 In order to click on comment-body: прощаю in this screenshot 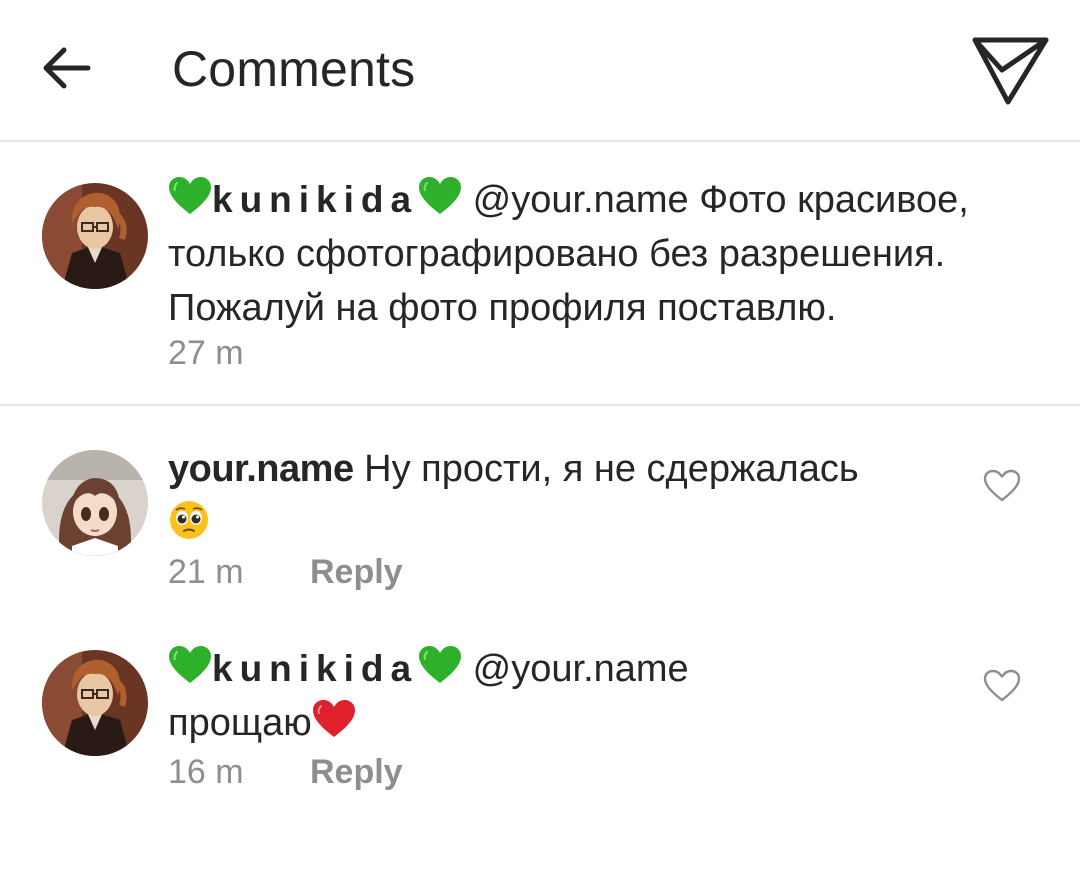, I will do `click(240, 723)`.